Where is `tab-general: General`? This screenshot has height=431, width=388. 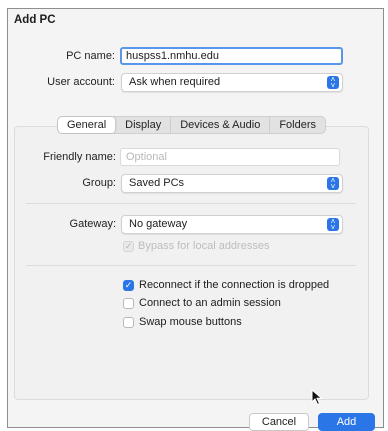 tab-general: General is located at coordinates (87, 125).